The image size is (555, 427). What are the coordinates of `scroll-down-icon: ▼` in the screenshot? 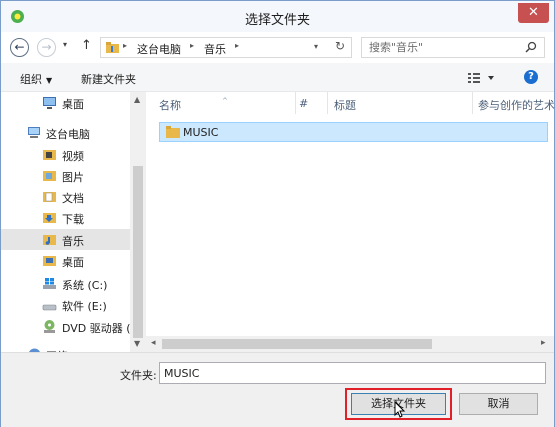 It's located at (137, 343).